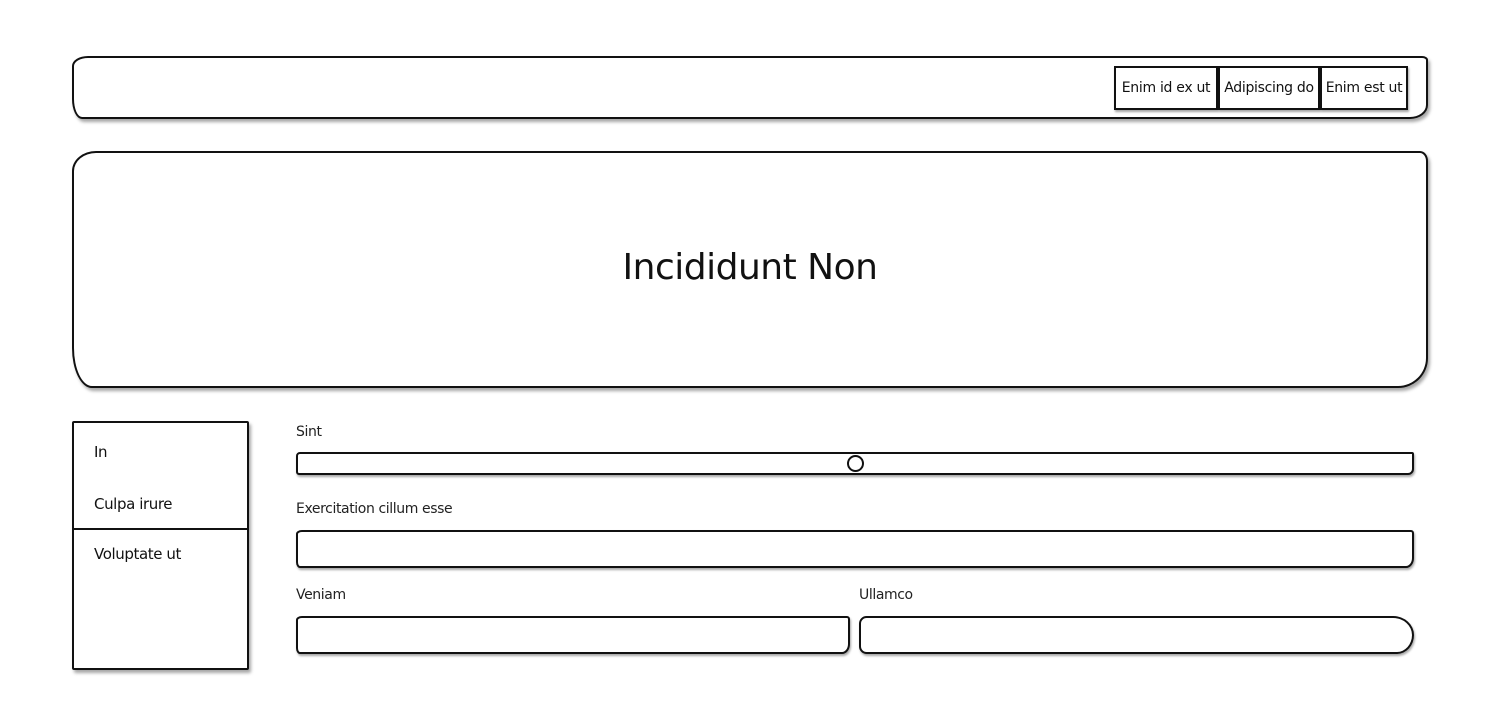 This screenshot has height=726, width=1500. Describe the element at coordinates (374, 509) in the screenshot. I see `exercitation-field-label: Exercitation cillum esse` at that location.